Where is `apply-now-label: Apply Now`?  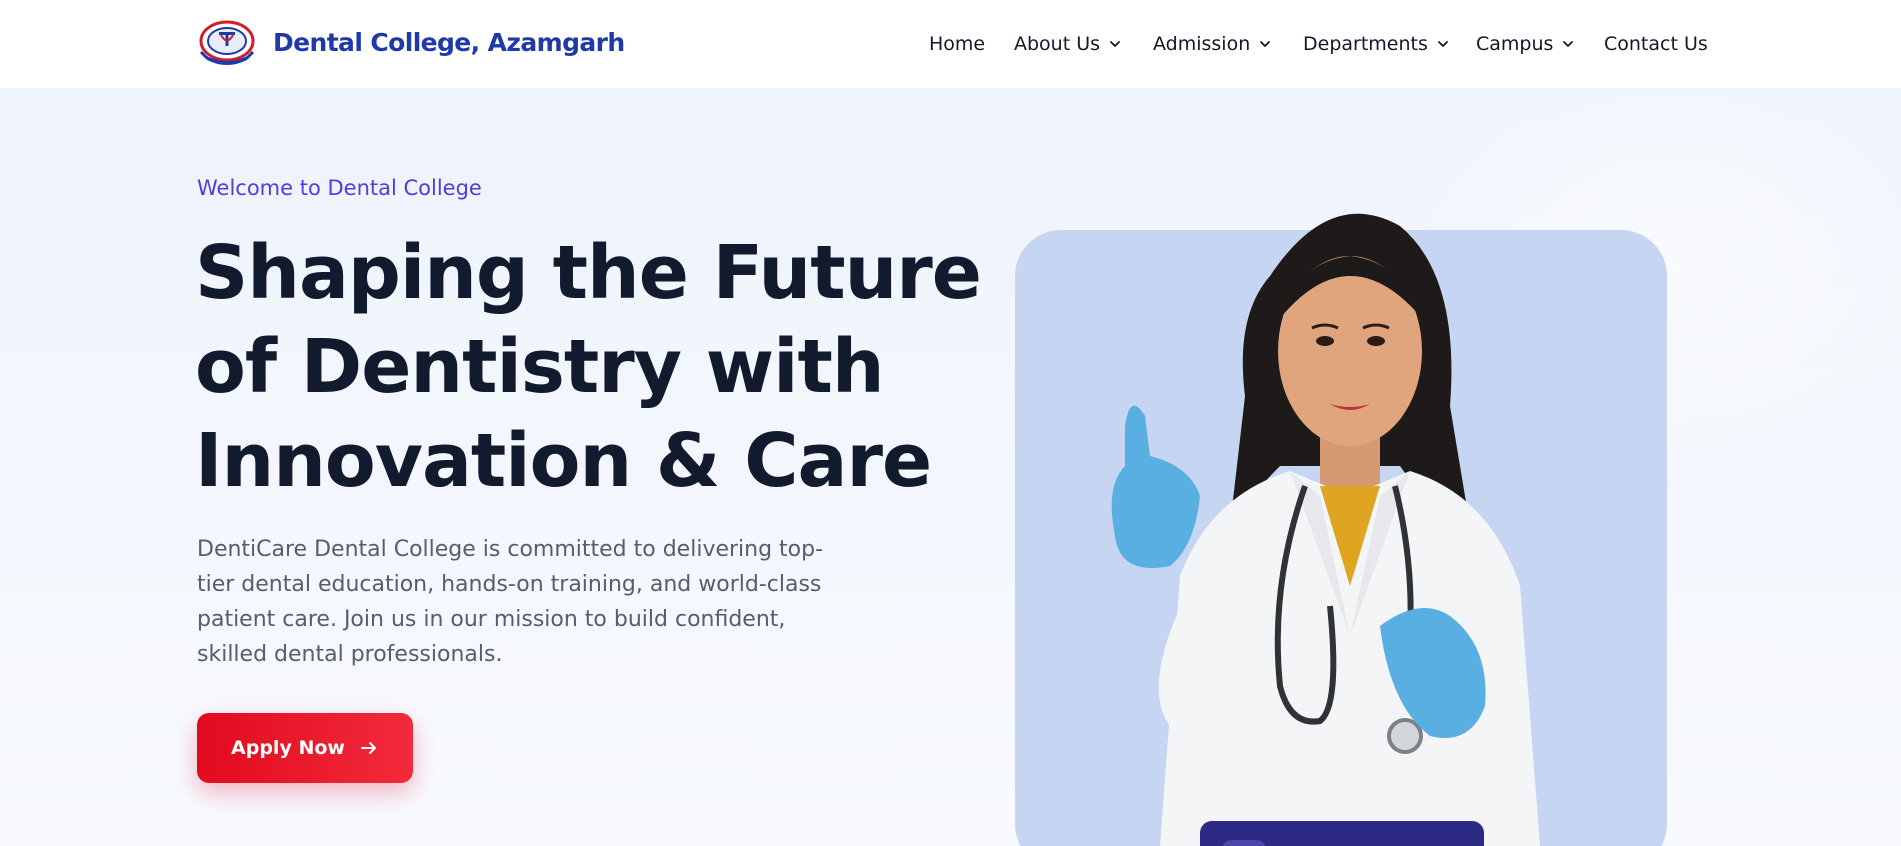
apply-now-label: Apply Now is located at coordinates (288, 748).